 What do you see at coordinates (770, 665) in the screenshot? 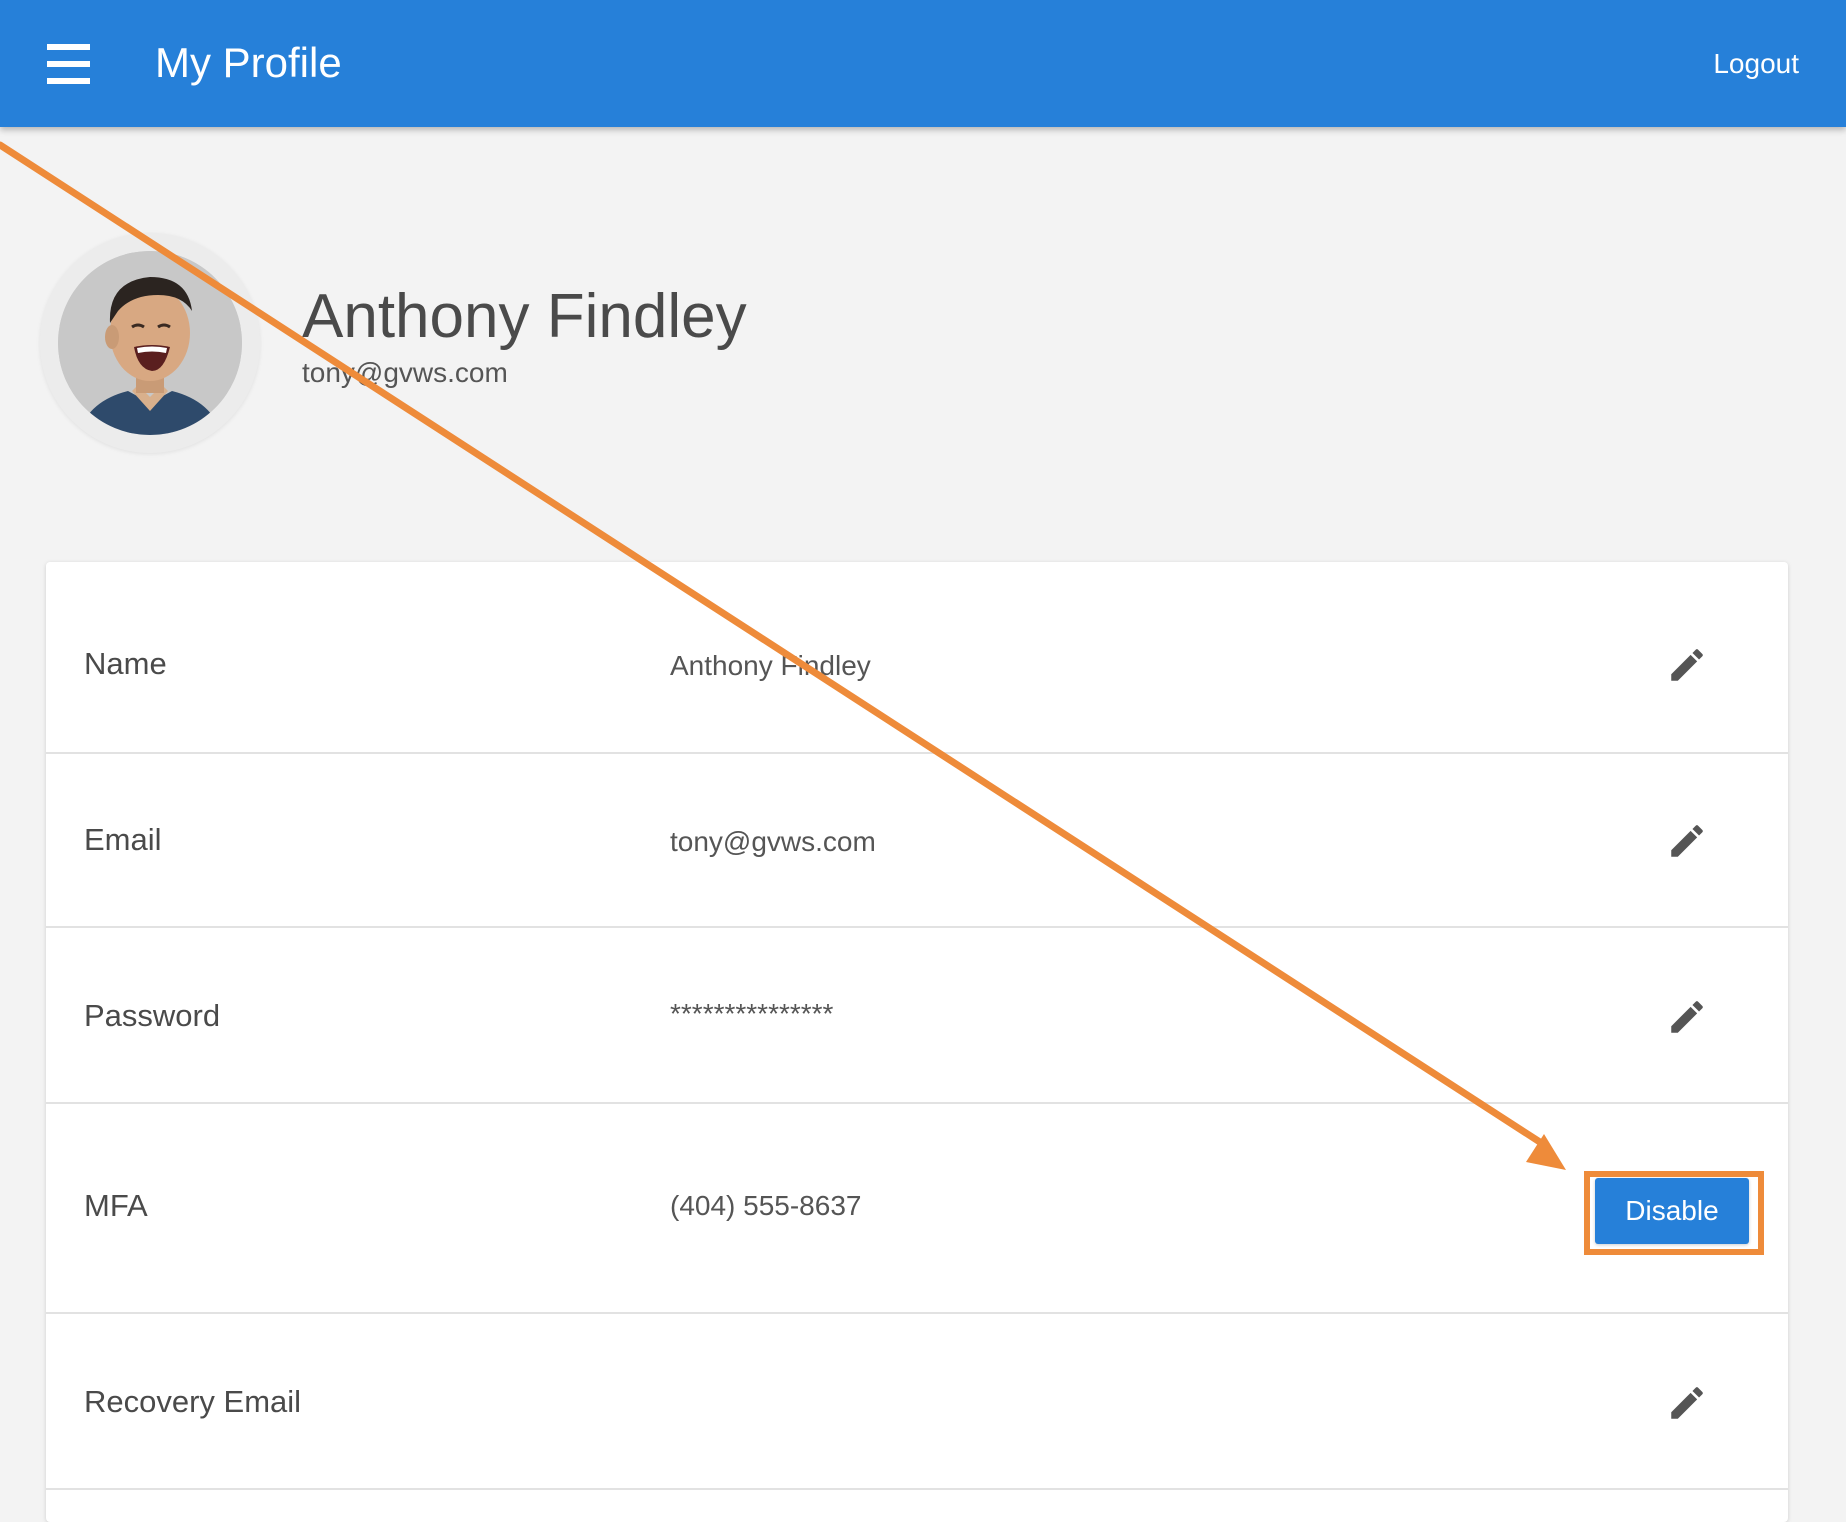
I see `row-value: Anthony Findley` at bounding box center [770, 665].